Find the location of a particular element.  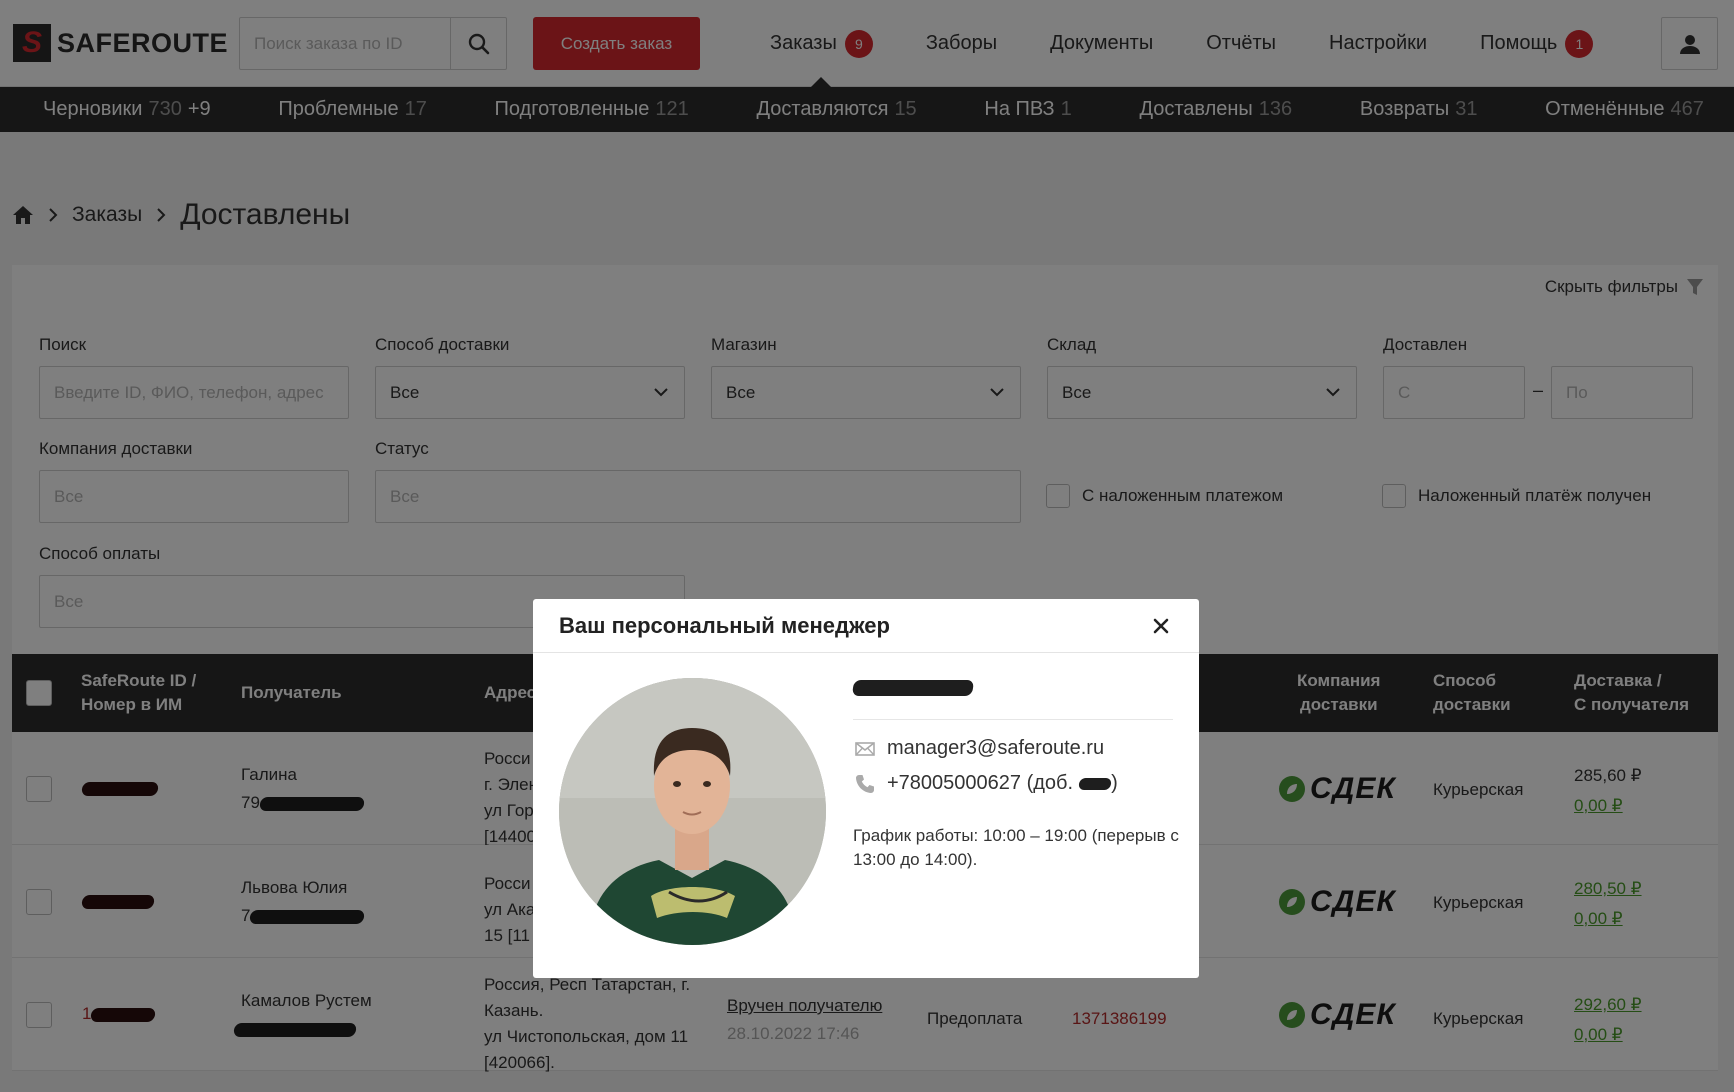

avatar is located at coordinates (692, 811).